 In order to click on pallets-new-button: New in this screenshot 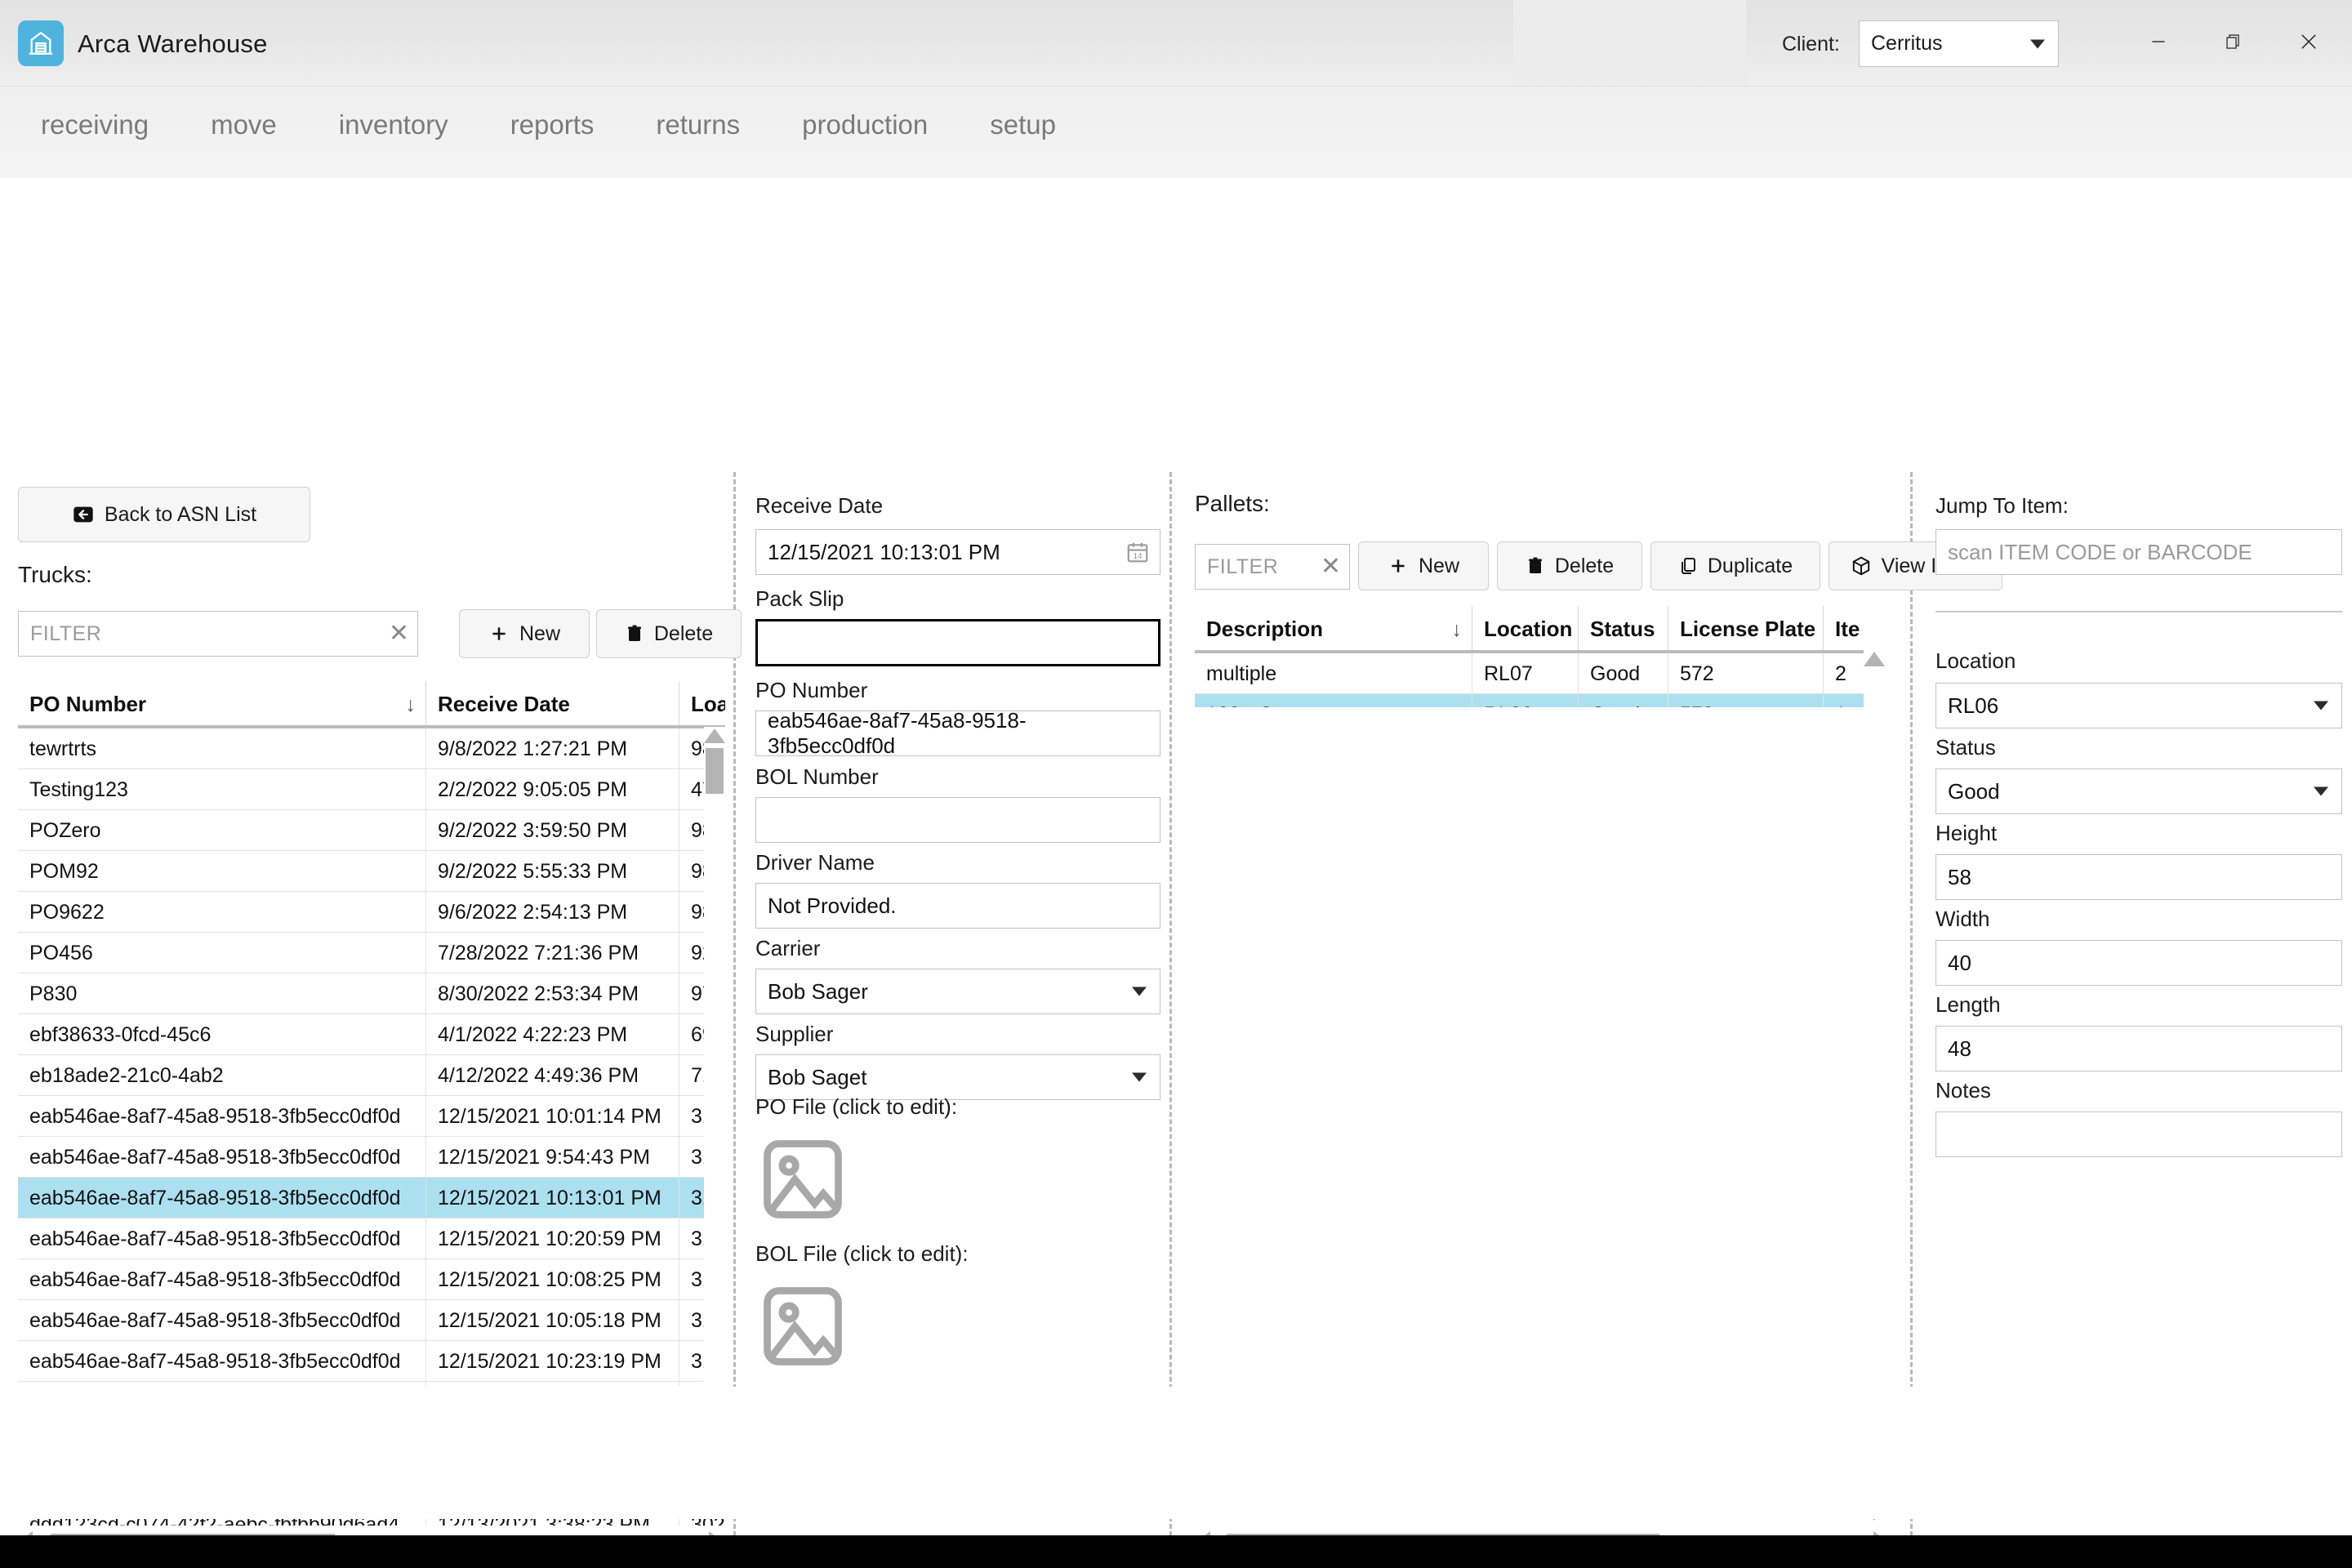, I will do `click(1423, 565)`.